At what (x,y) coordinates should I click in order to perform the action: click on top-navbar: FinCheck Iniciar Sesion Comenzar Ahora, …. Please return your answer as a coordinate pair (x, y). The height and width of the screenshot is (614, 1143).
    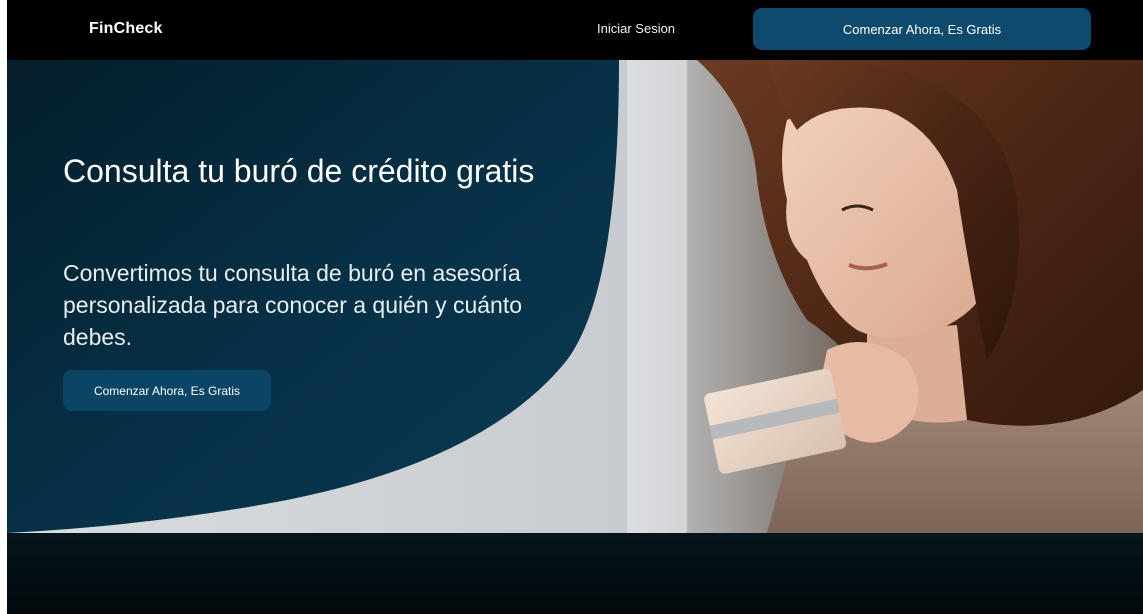
    Looking at the image, I should click on (575, 30).